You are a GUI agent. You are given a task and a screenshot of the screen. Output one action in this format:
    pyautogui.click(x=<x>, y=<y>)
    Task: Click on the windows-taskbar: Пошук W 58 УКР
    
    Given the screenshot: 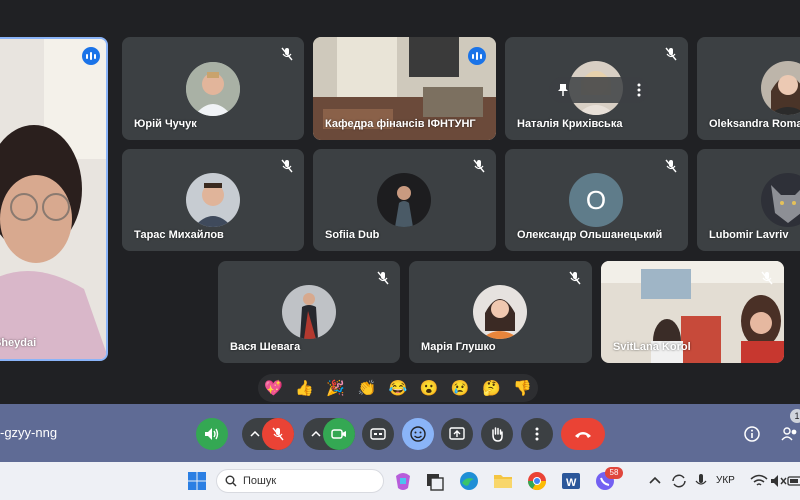 What is the action you would take?
    pyautogui.click(x=400, y=481)
    